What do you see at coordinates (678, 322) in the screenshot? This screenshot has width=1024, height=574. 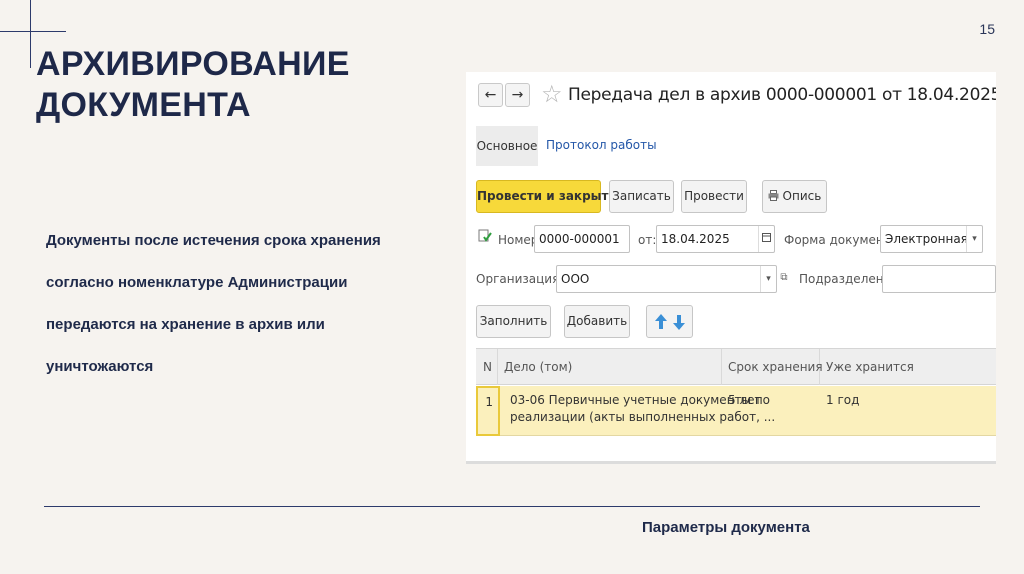 I see `move-down-arrow-icon` at bounding box center [678, 322].